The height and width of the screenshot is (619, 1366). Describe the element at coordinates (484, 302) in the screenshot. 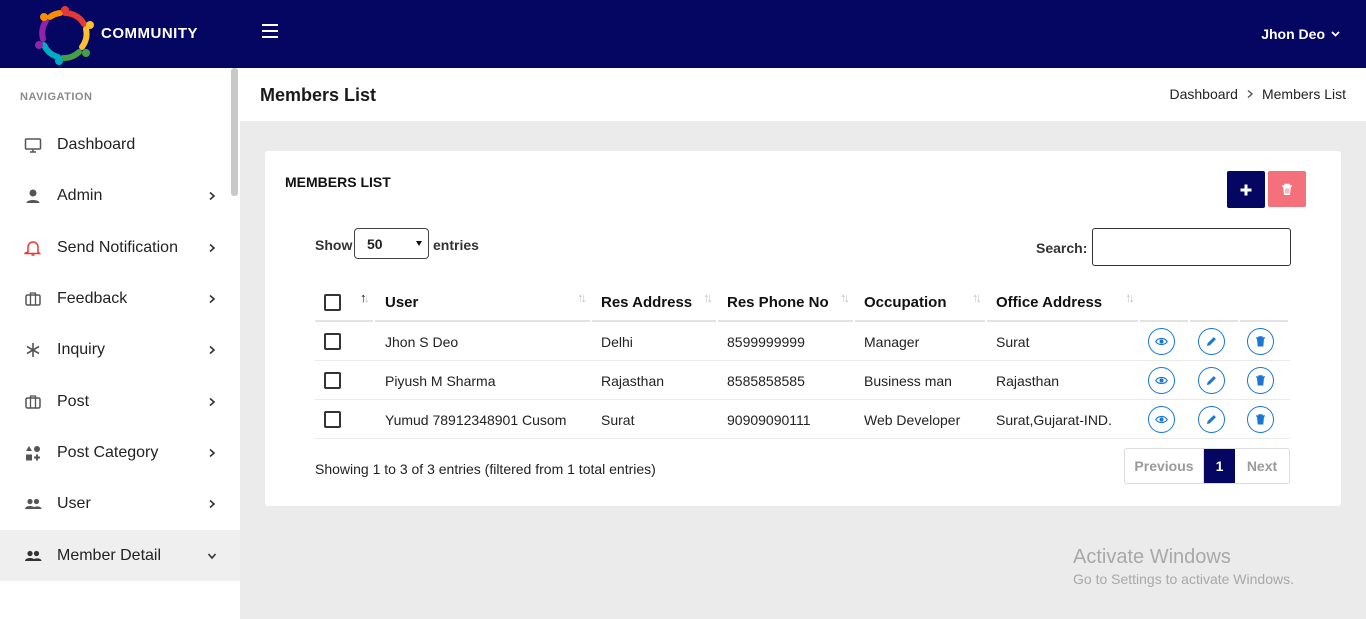

I see `column-header-user: User ↑↓` at that location.